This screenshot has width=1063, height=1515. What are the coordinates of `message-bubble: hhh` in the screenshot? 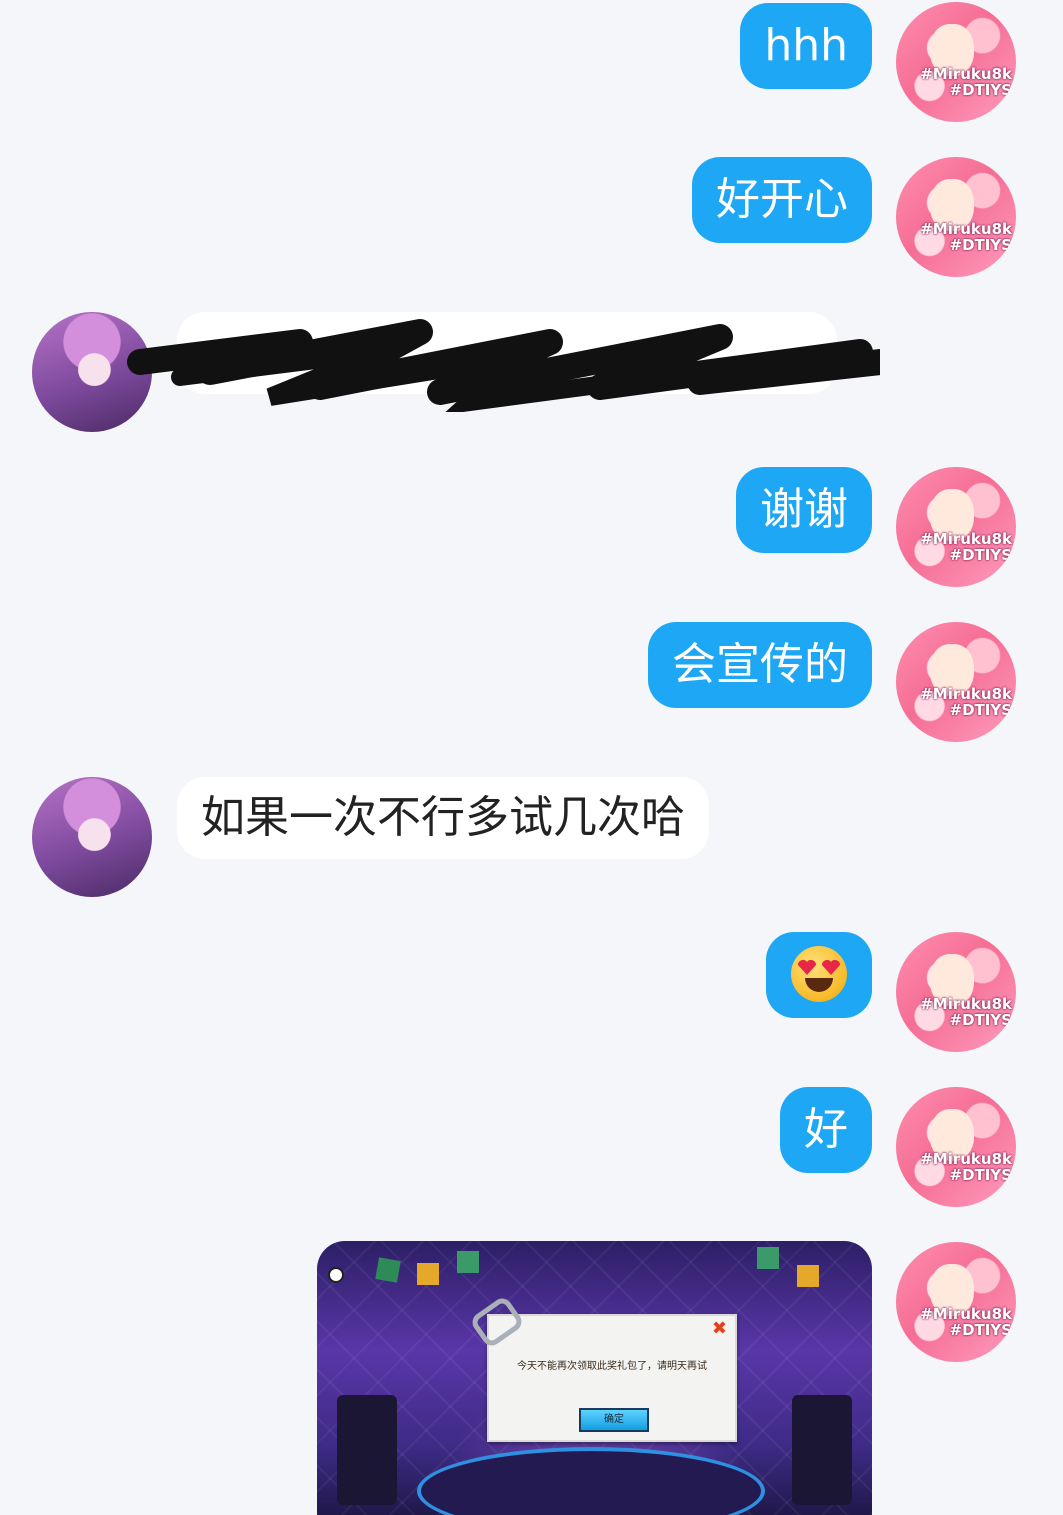 It's located at (806, 46).